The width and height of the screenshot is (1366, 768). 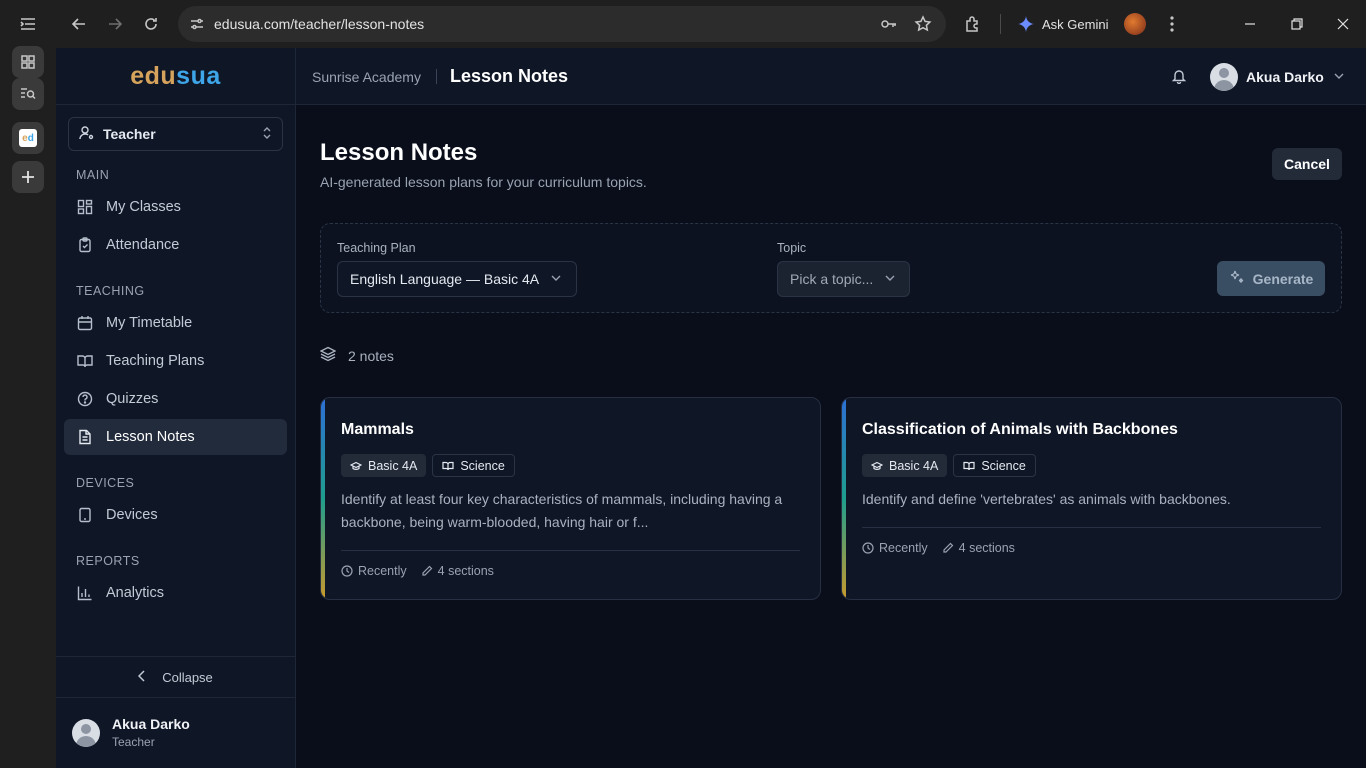 What do you see at coordinates (1307, 164) in the screenshot?
I see `cancel-button: Cancel` at bounding box center [1307, 164].